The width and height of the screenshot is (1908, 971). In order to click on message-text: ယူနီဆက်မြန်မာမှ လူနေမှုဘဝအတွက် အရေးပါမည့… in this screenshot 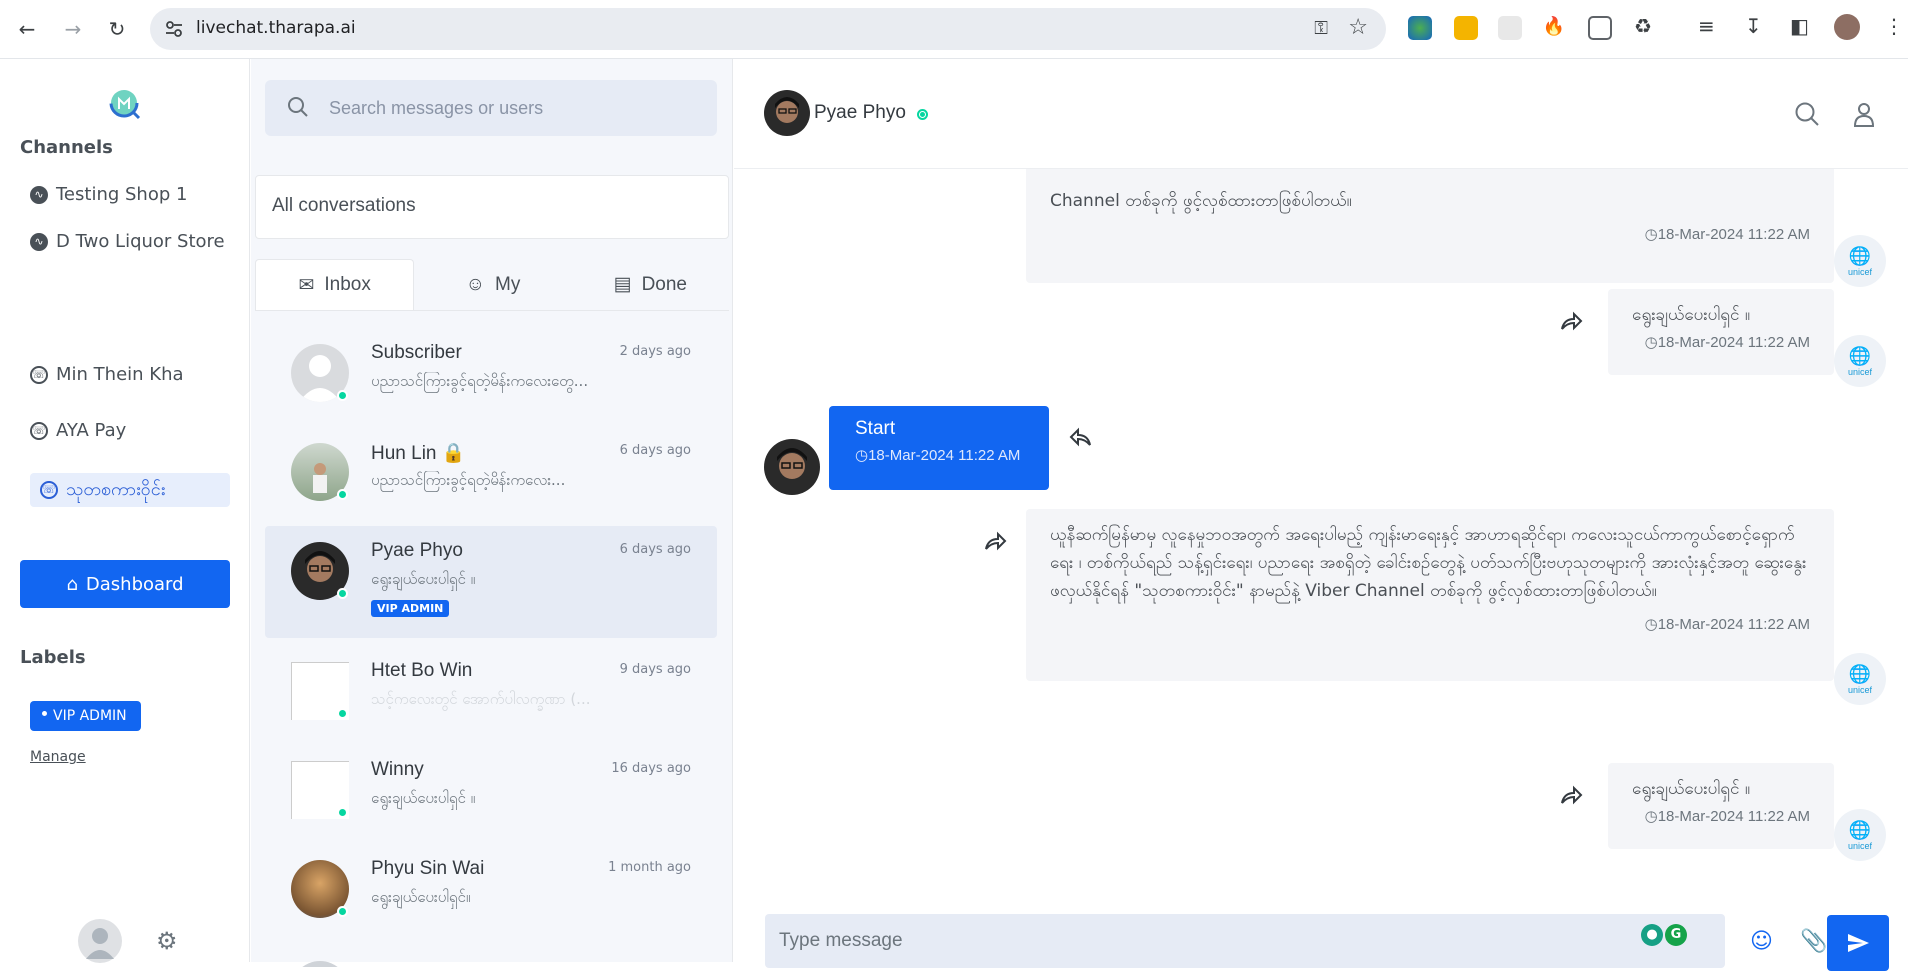, I will do `click(1428, 563)`.